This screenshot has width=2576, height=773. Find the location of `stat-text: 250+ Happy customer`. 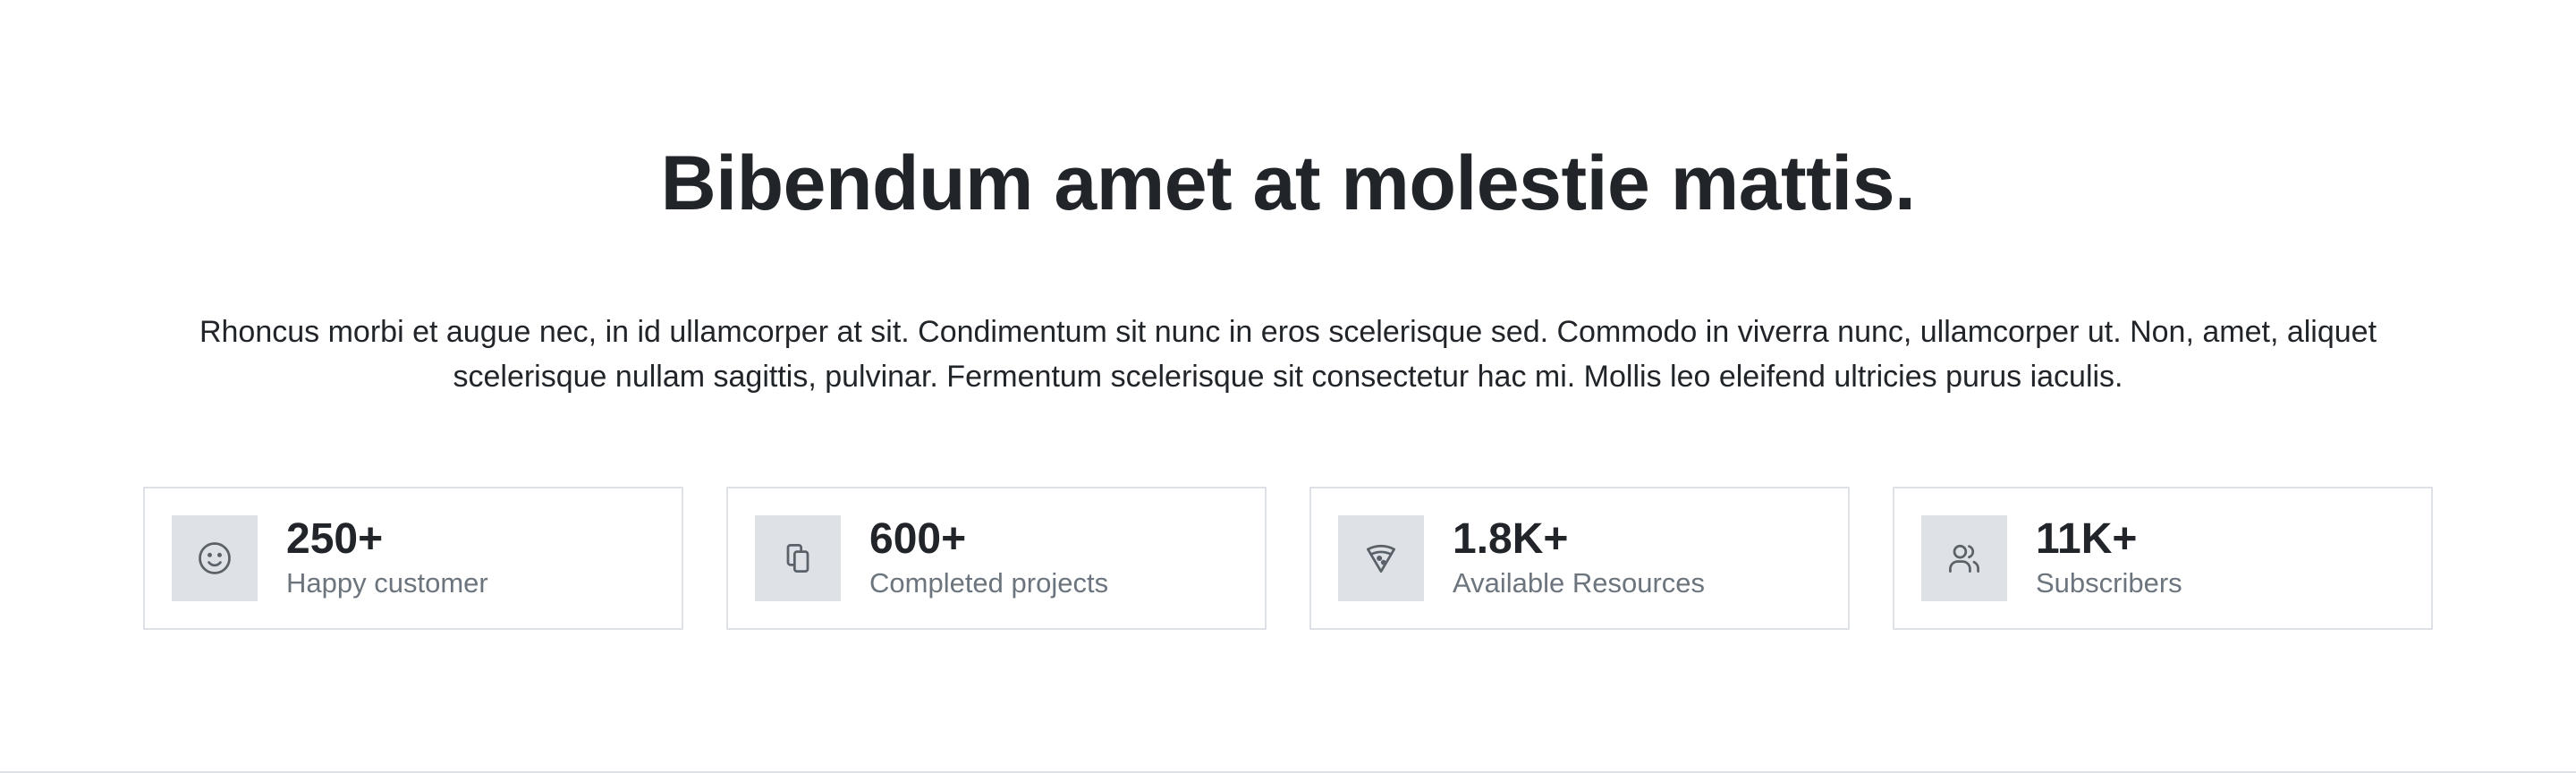

stat-text: 250+ Happy customer is located at coordinates (387, 558).